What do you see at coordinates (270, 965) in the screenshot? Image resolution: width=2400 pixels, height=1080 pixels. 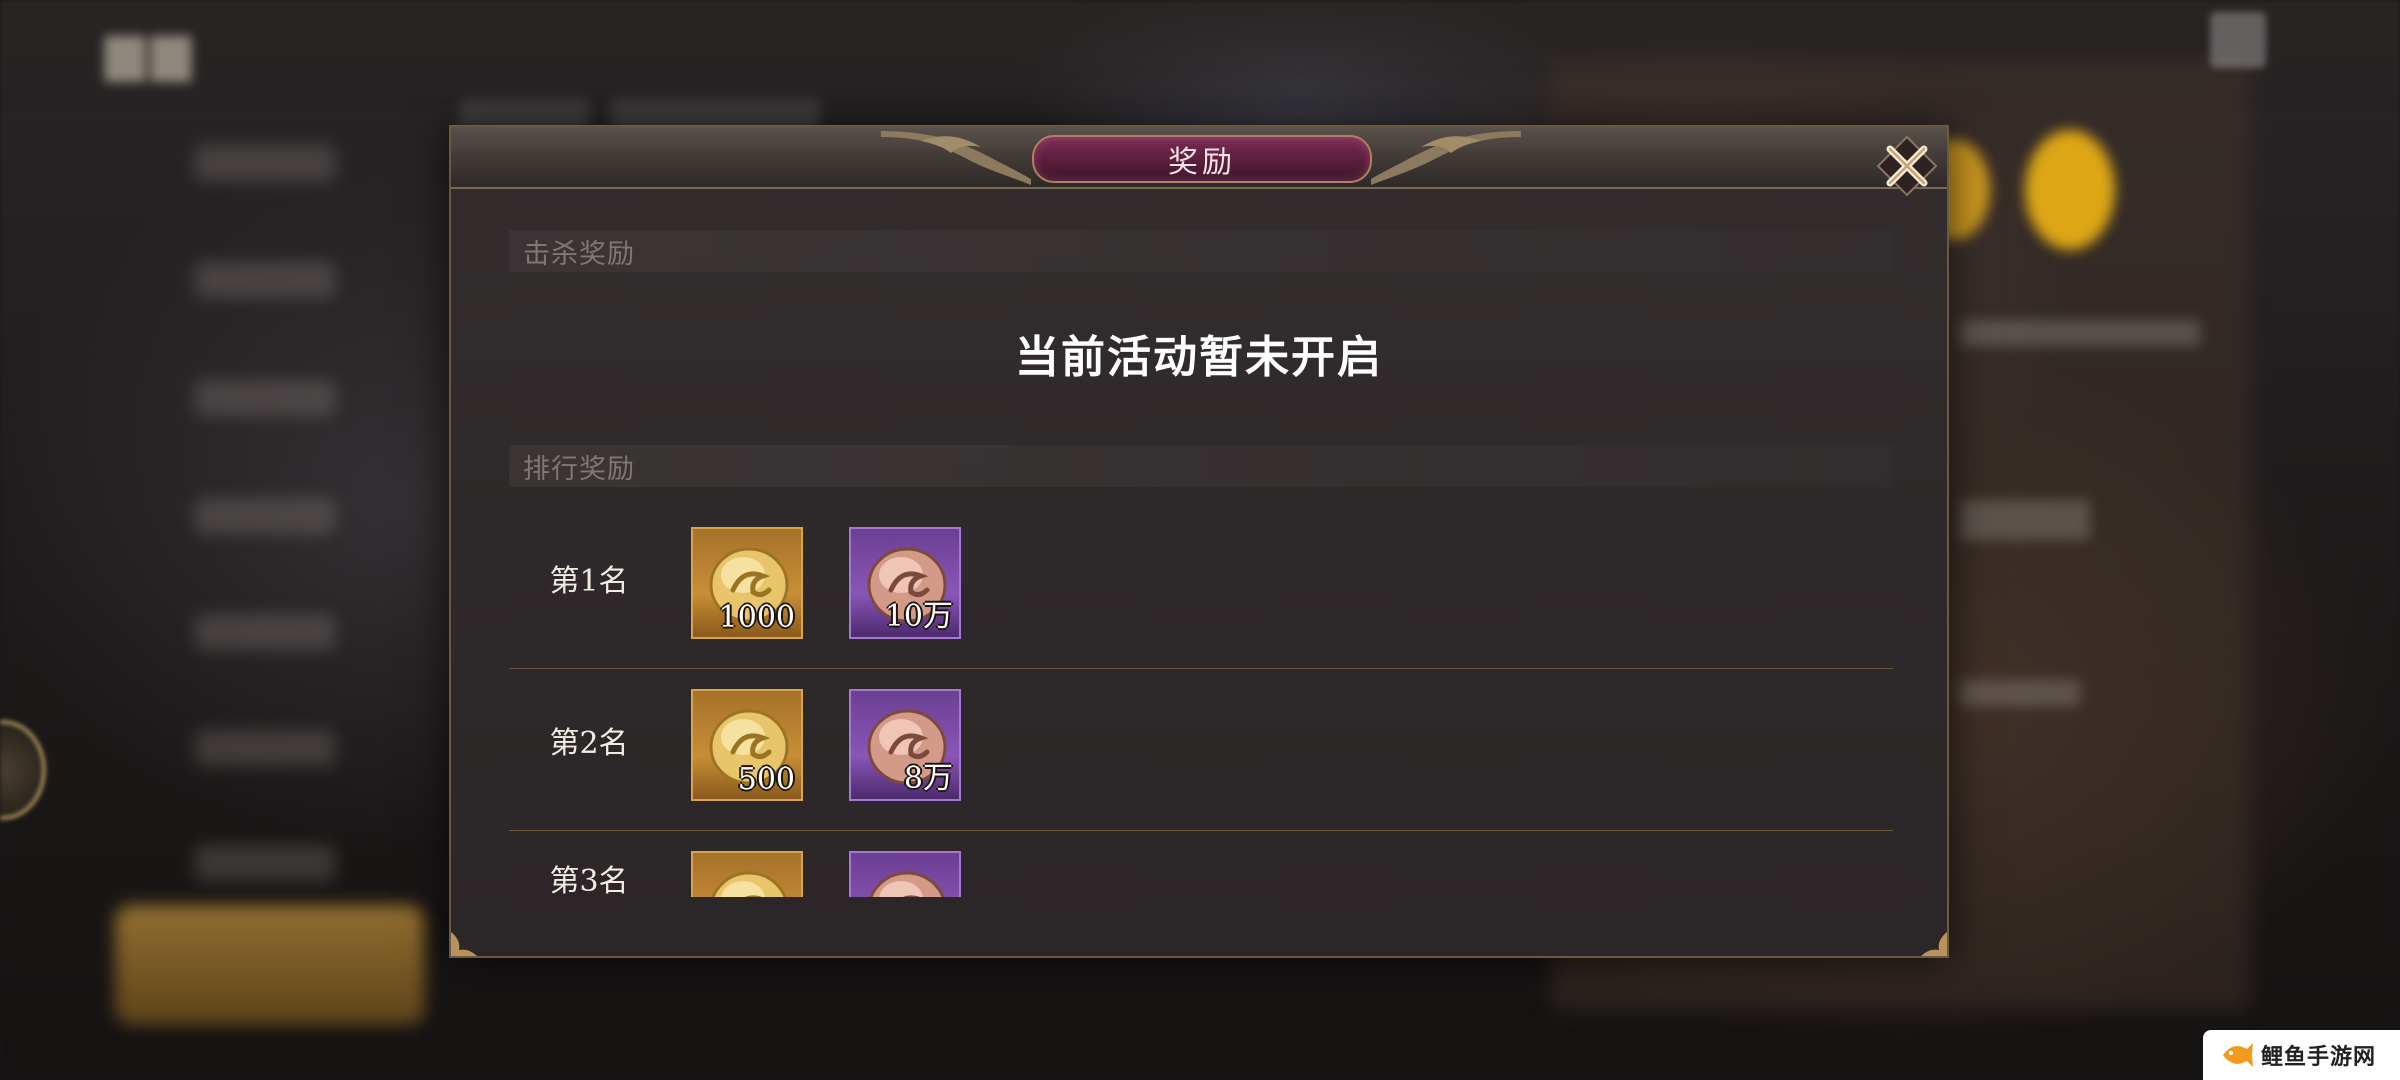 I see `background-button` at bounding box center [270, 965].